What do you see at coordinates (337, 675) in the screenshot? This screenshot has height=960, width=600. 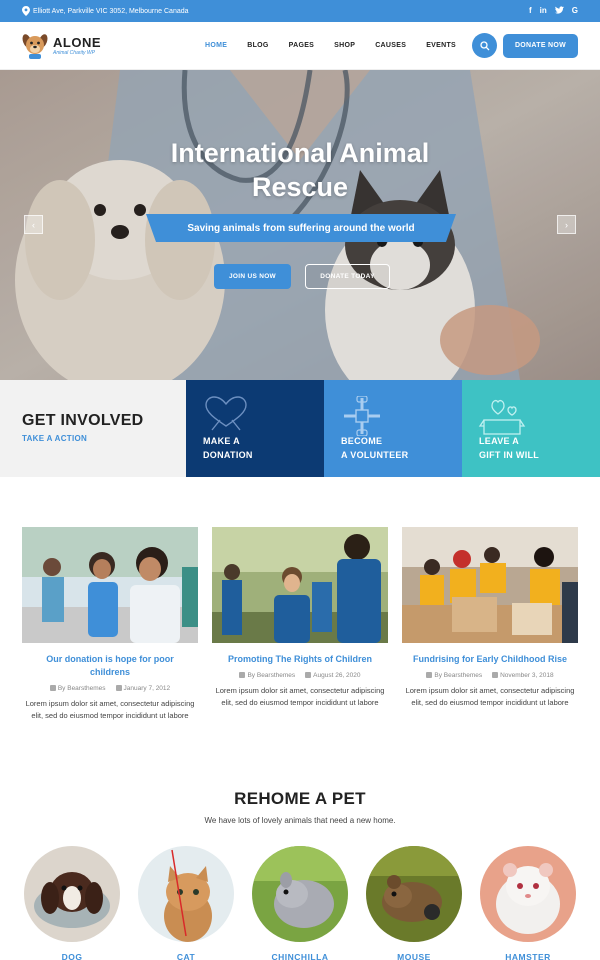 I see `post-date: August 26, 2020` at bounding box center [337, 675].